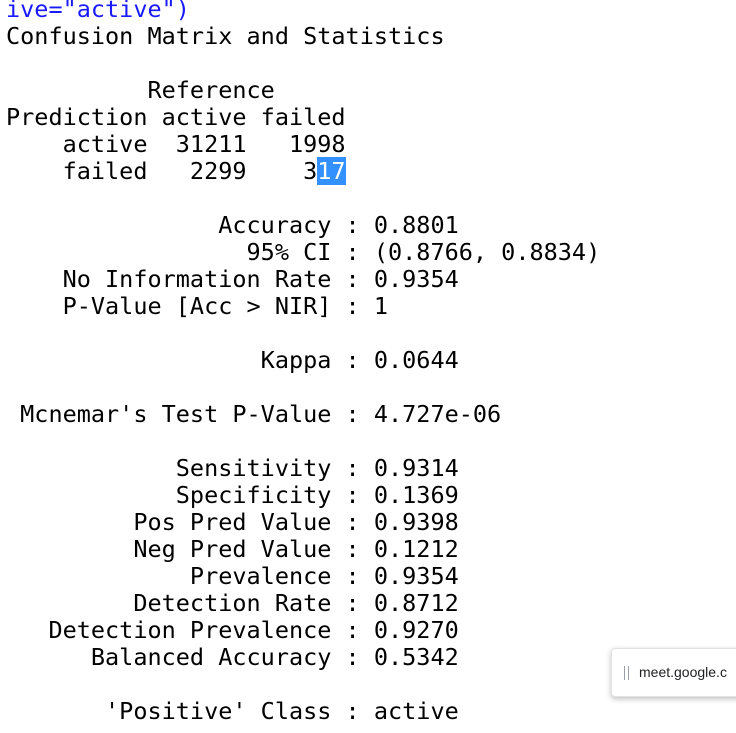 The height and width of the screenshot is (733, 736). I want to click on stat-mcnemar: Mcnemar's Test P-Value : 4.727e-06, so click(254, 414).